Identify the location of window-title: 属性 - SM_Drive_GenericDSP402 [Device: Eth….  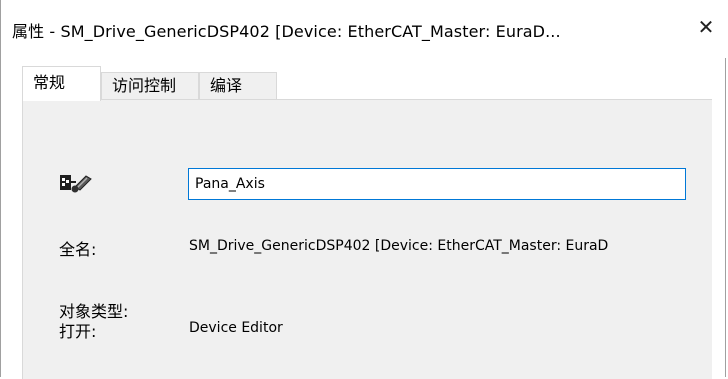
(286, 31).